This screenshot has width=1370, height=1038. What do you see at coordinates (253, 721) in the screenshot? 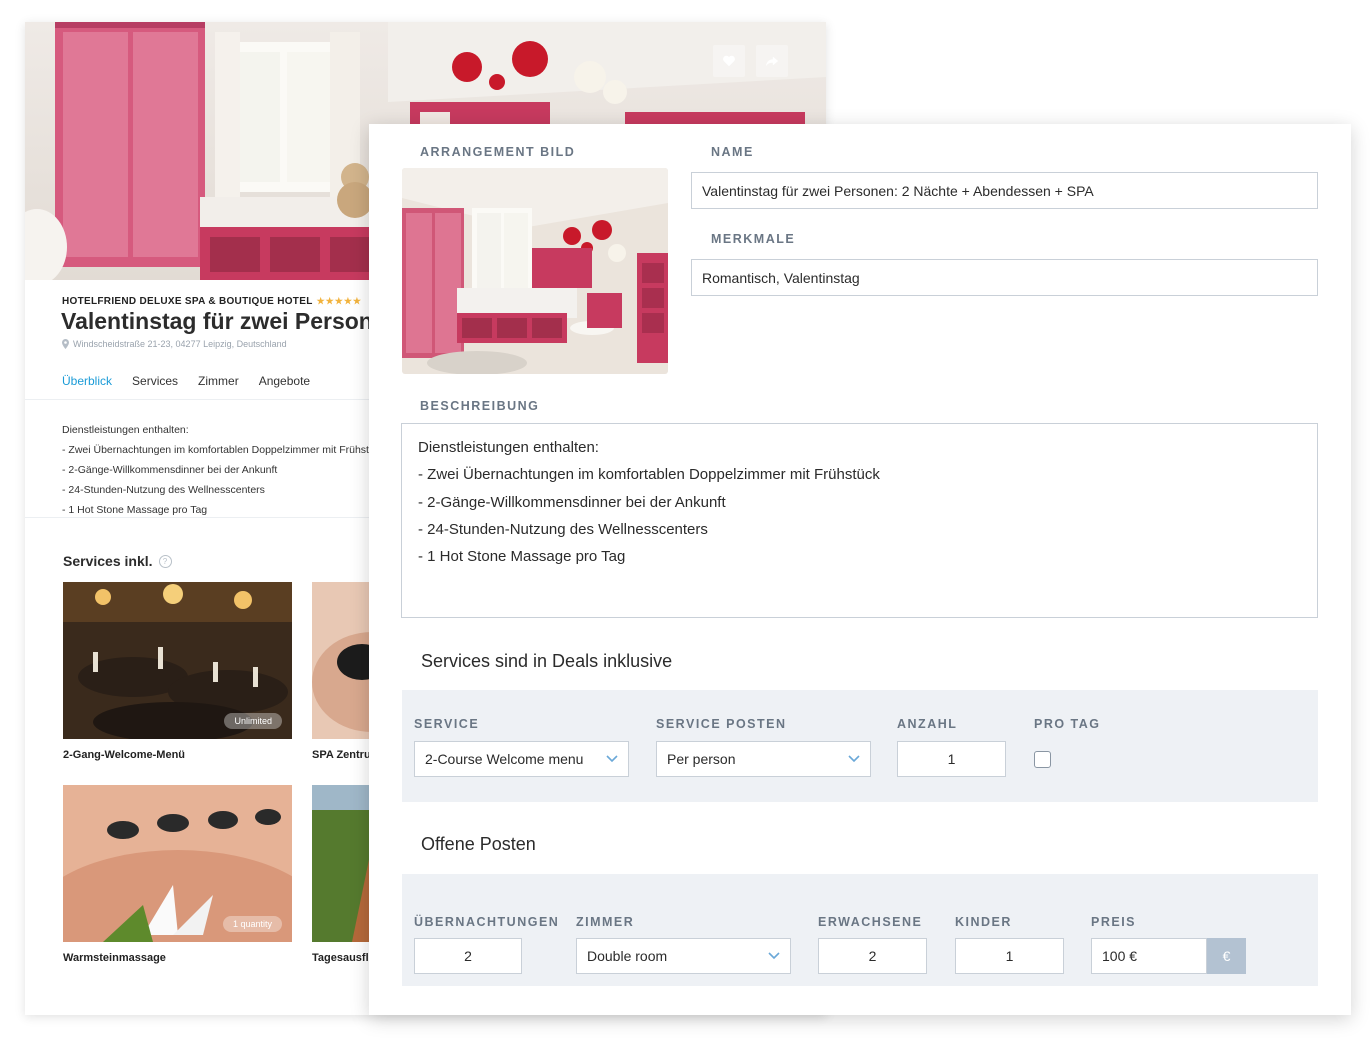
I see `tile-badge: Unlimited` at bounding box center [253, 721].